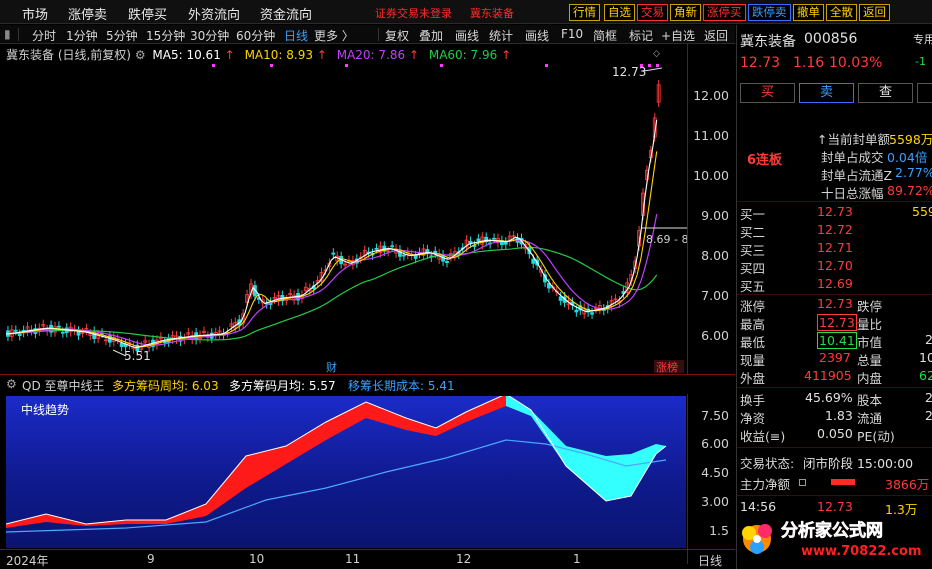  Describe the element at coordinates (719, 530) in the screenshot. I see `sub-y-tick: 1.5` at that location.